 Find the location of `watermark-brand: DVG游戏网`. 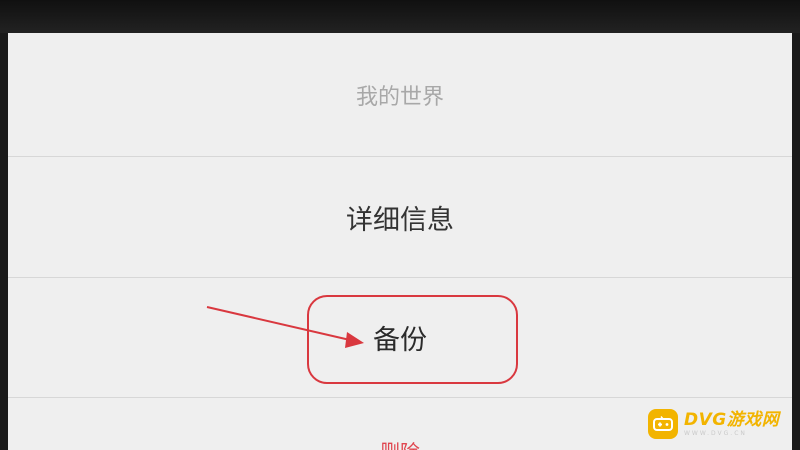

watermark-brand: DVG游戏网 is located at coordinates (732, 419).